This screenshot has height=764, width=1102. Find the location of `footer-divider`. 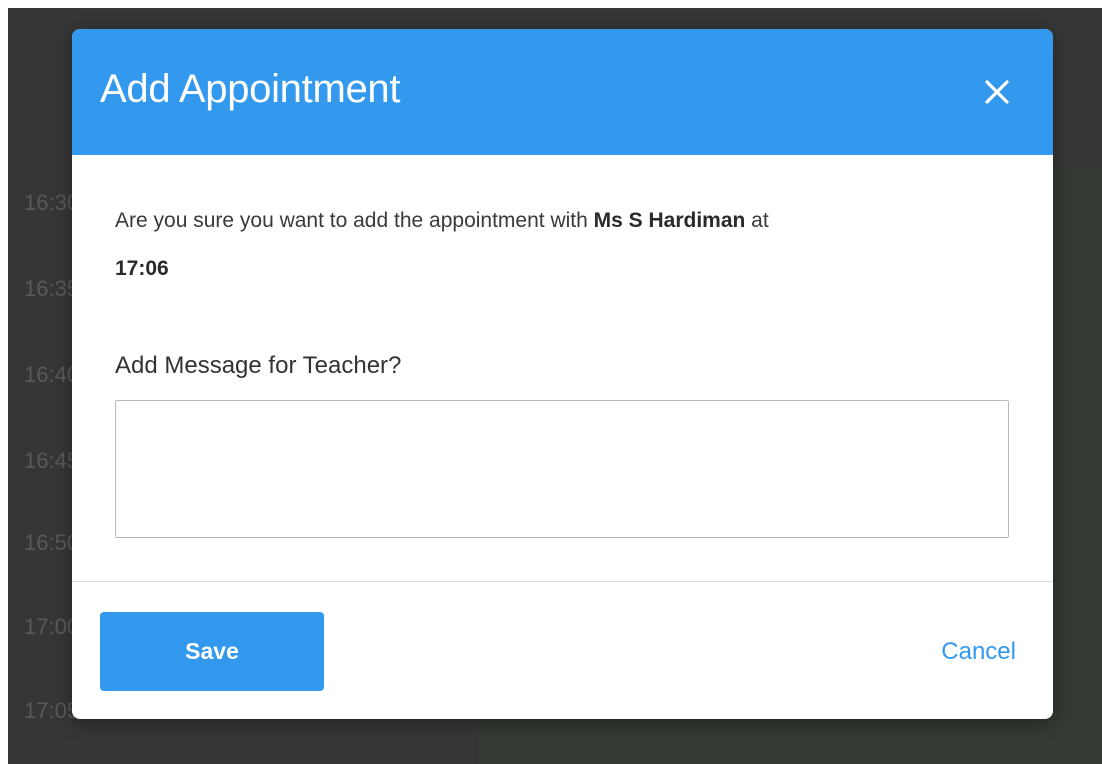

footer-divider is located at coordinates (562, 581).